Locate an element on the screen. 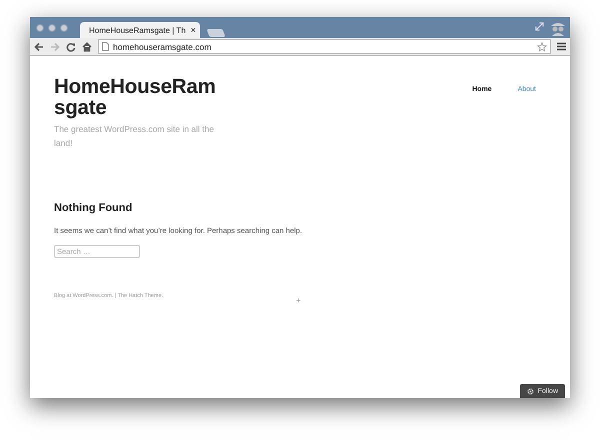 The width and height of the screenshot is (600, 440). gear-icon is located at coordinates (530, 391).